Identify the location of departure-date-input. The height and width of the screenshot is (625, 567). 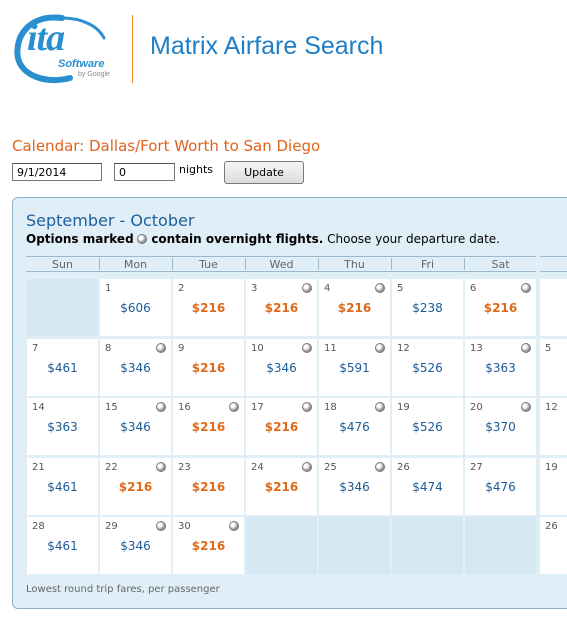
(57, 172).